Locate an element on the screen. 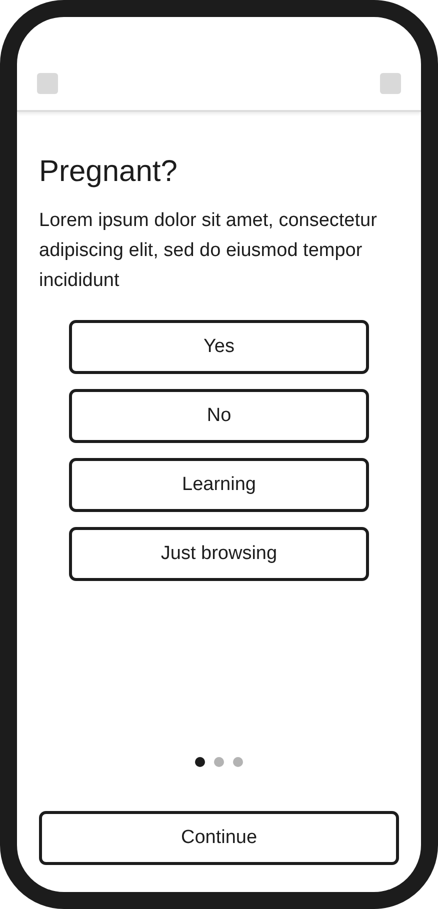 Image resolution: width=438 pixels, height=909 pixels. description-text: Lorem ipsum dolor sit amet, consectetur adipiscing elit, sed do eiusmod tempor incididunt is located at coordinates (208, 251).